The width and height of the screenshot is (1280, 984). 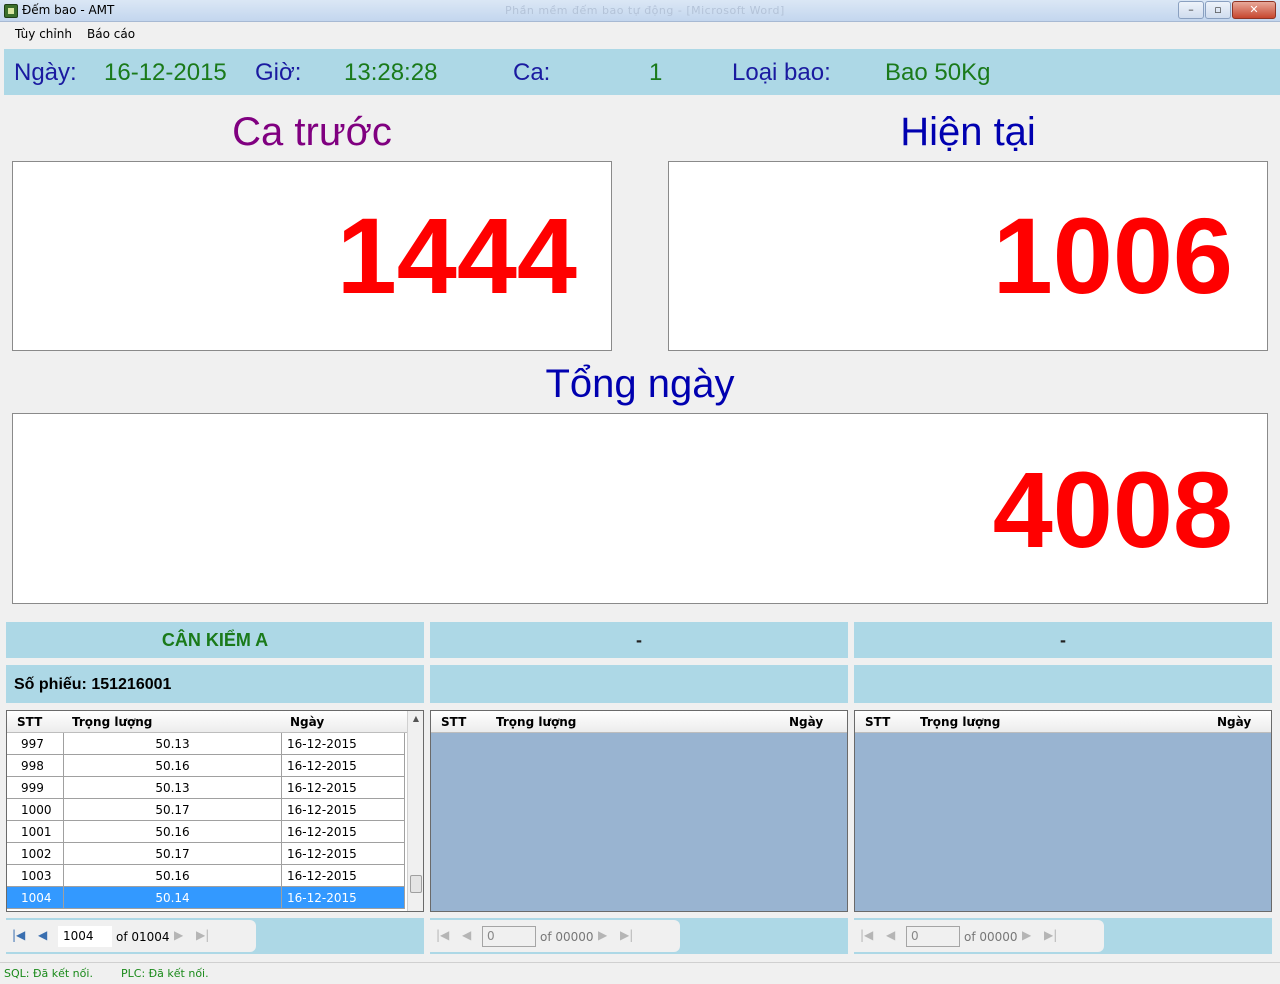 I want to click on scale-c-header: -, so click(x=1063, y=640).